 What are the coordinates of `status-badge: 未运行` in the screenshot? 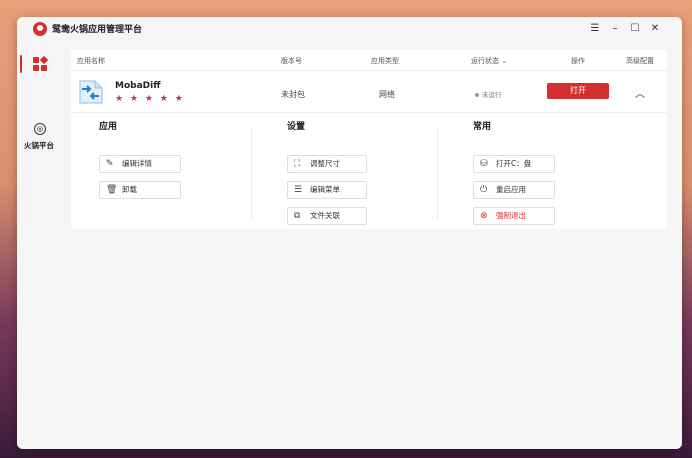 It's located at (488, 94).